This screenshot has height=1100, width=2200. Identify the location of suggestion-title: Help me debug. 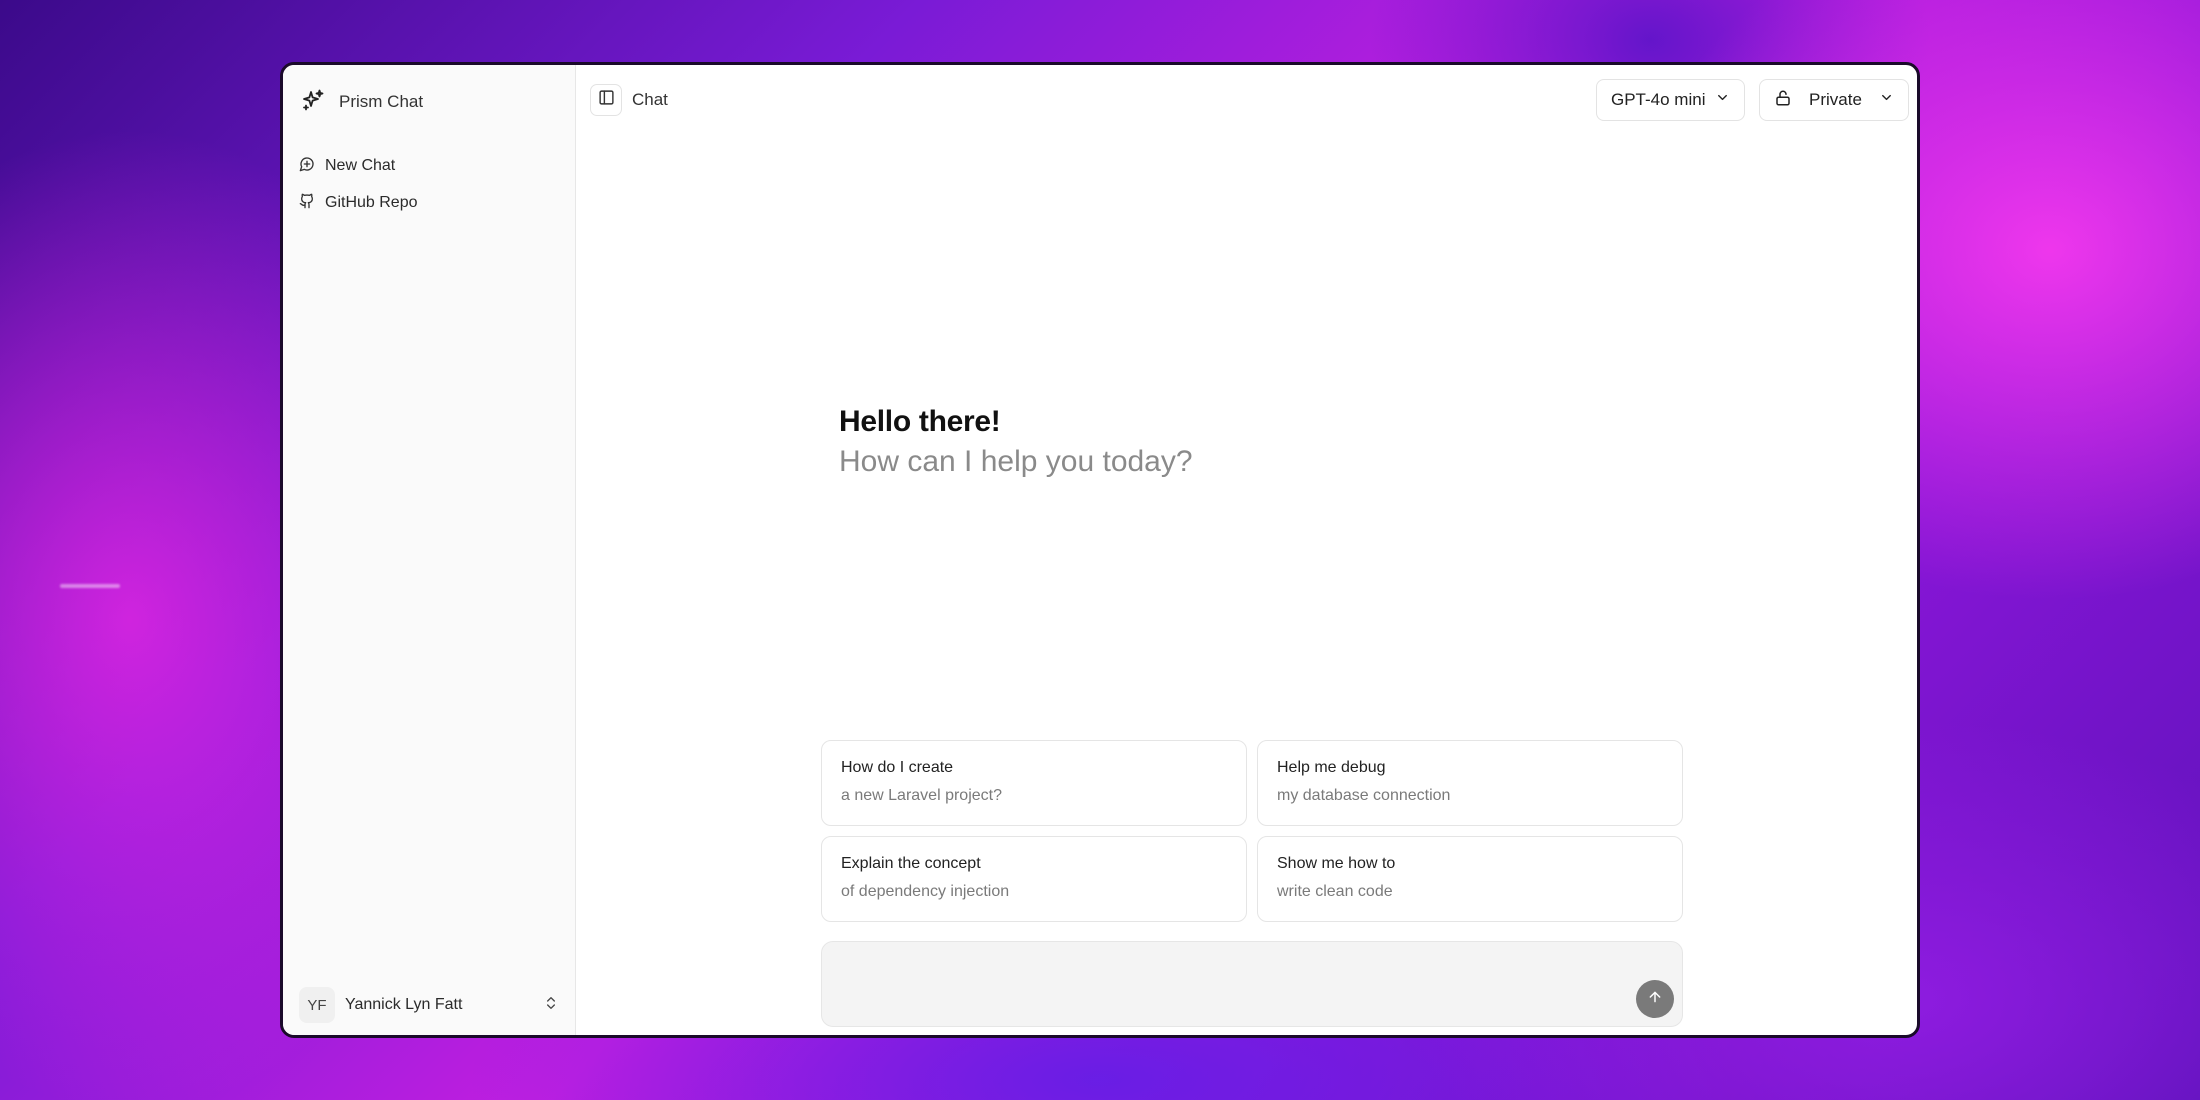
(1331, 767).